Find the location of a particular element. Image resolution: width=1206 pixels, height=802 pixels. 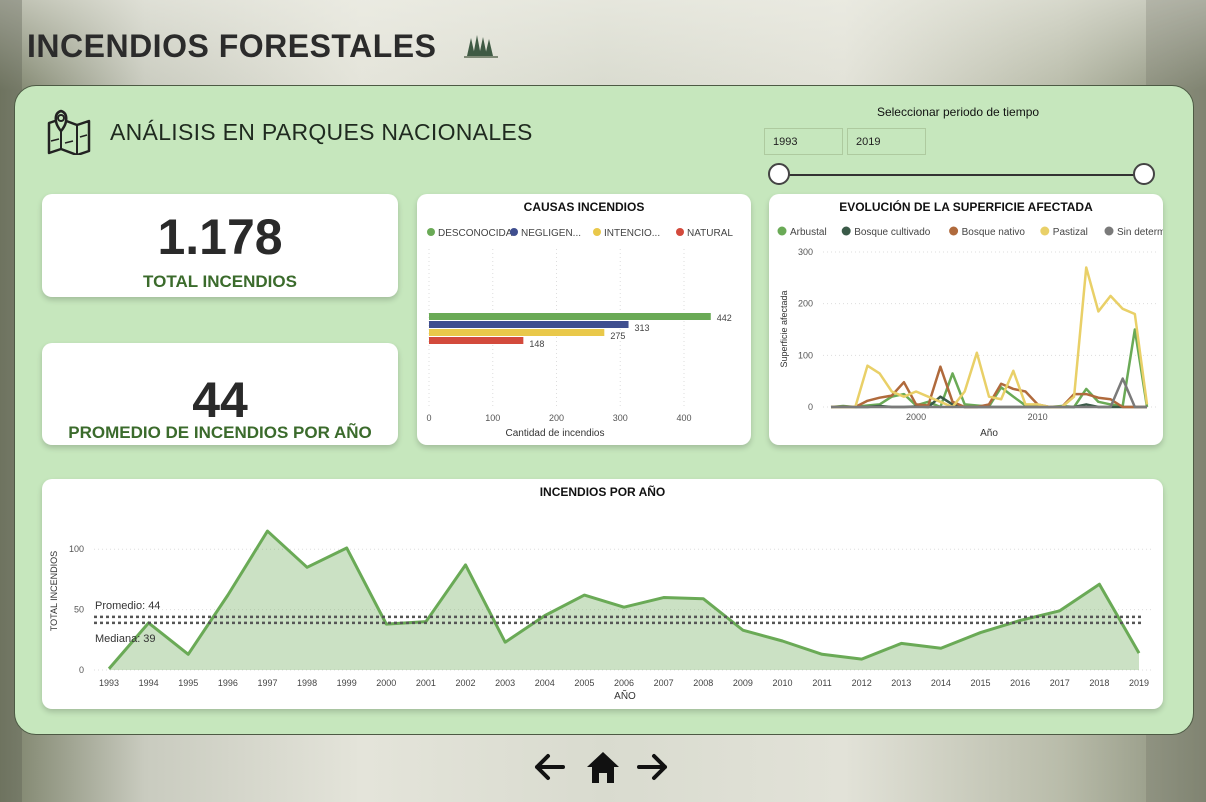

total-fires-label: TOTAL INCENDIOS is located at coordinates (220, 281).